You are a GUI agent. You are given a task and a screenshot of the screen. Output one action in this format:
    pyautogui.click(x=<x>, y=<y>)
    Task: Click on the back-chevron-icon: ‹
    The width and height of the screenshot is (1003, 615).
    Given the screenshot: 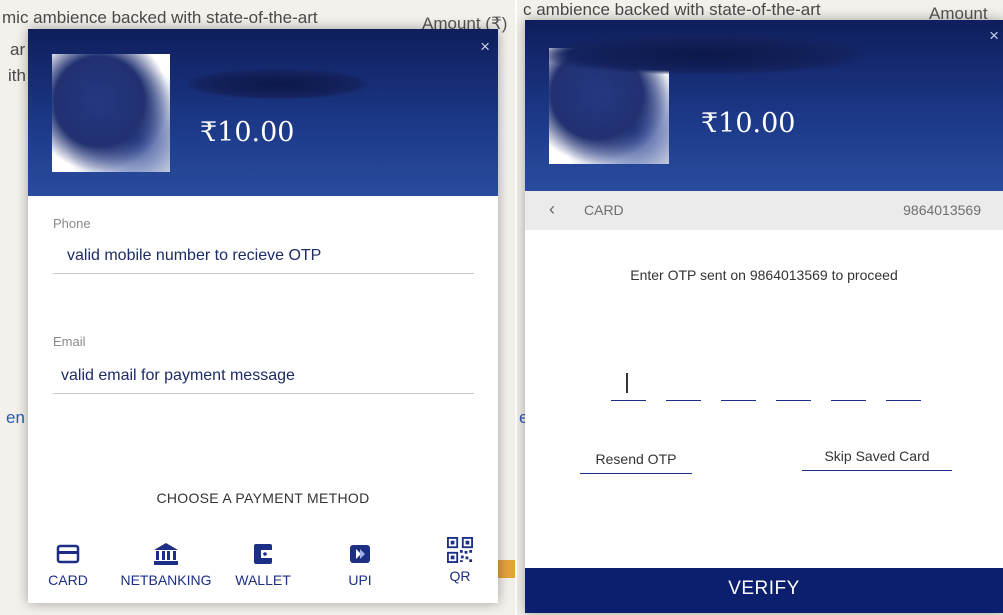 What is the action you would take?
    pyautogui.click(x=552, y=209)
    